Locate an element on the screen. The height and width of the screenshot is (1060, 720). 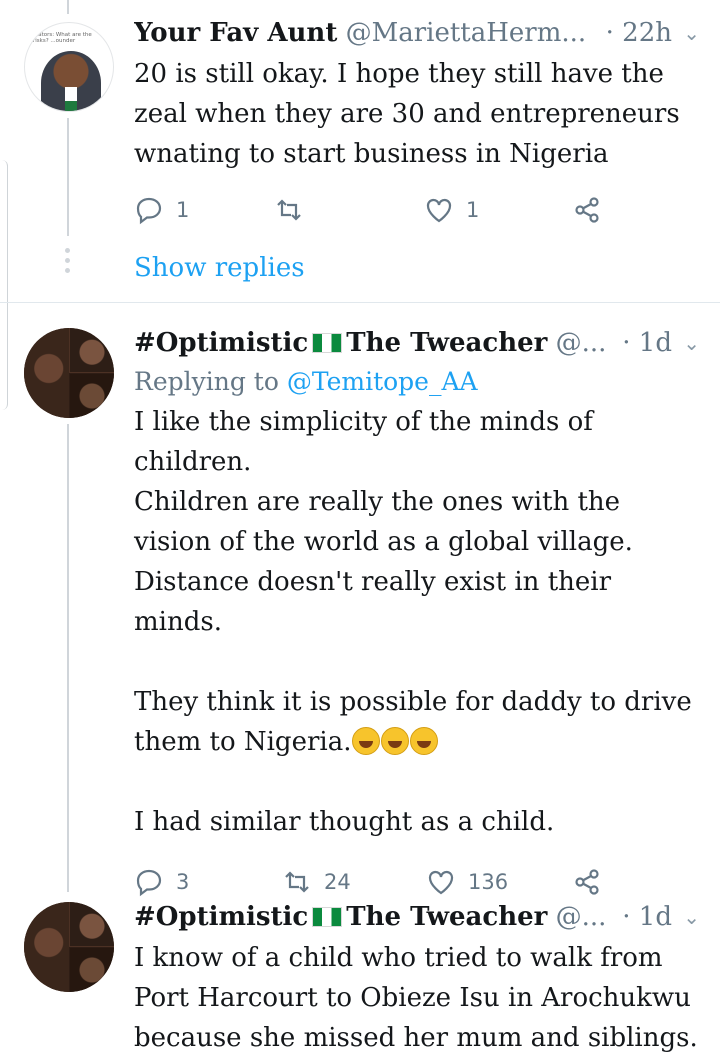
tweet-actions: 1 1 is located at coordinates (419, 210).